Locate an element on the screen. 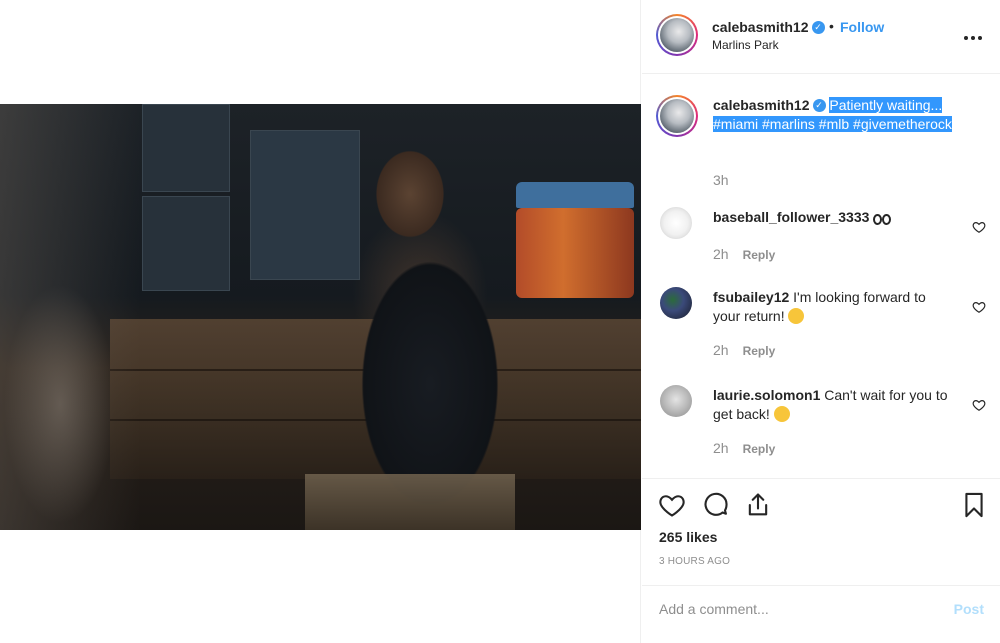 This screenshot has width=1000, height=643. comment-composer: Post is located at coordinates (821, 614).